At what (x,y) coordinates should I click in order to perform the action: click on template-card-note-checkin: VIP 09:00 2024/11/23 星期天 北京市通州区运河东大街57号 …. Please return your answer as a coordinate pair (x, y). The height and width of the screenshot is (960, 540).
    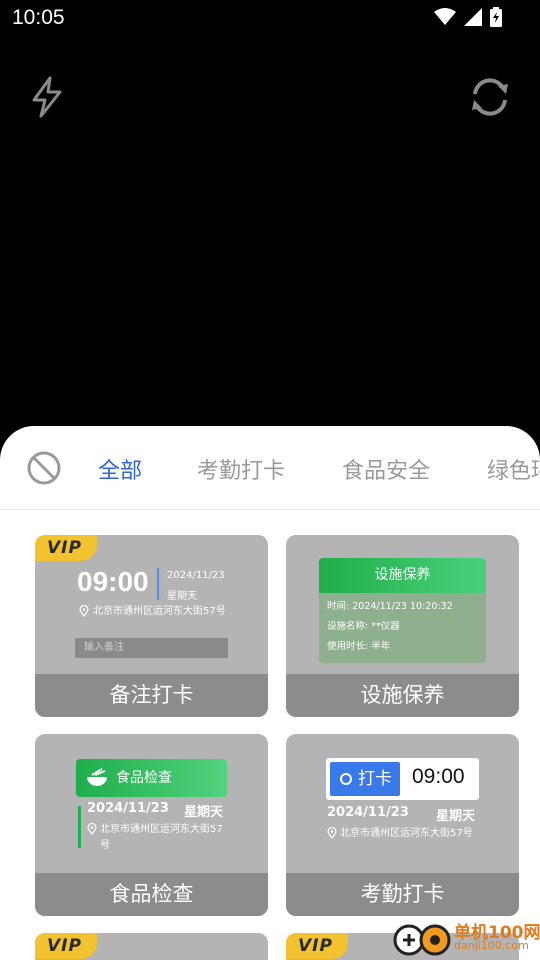
    Looking at the image, I should click on (151, 626).